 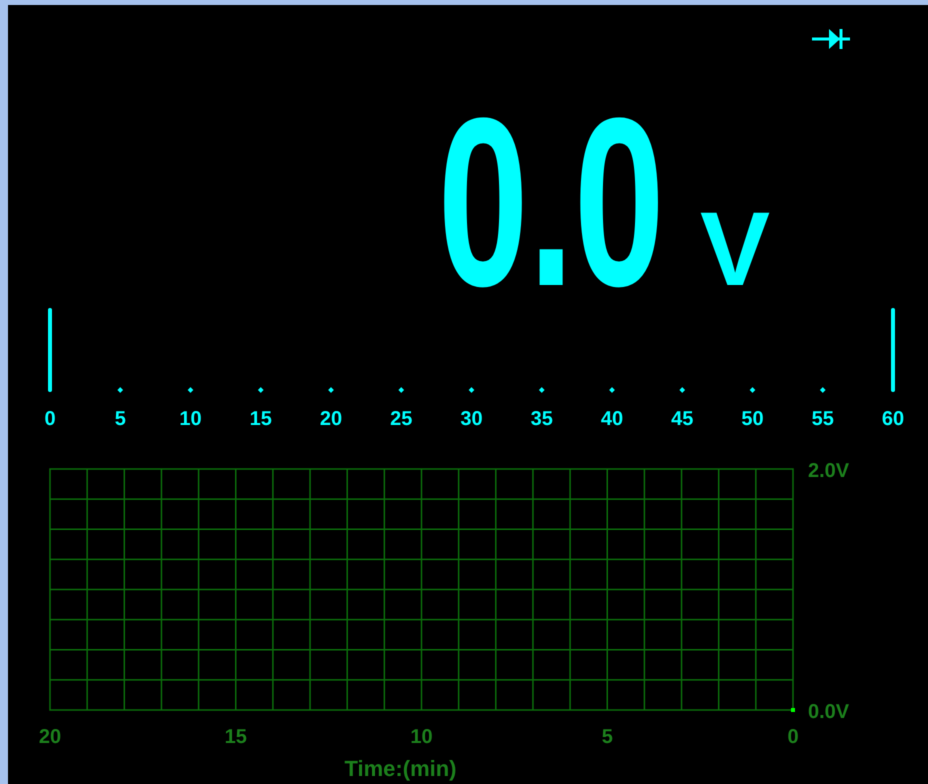 What do you see at coordinates (331, 419) in the screenshot?
I see `scale-label: 20` at bounding box center [331, 419].